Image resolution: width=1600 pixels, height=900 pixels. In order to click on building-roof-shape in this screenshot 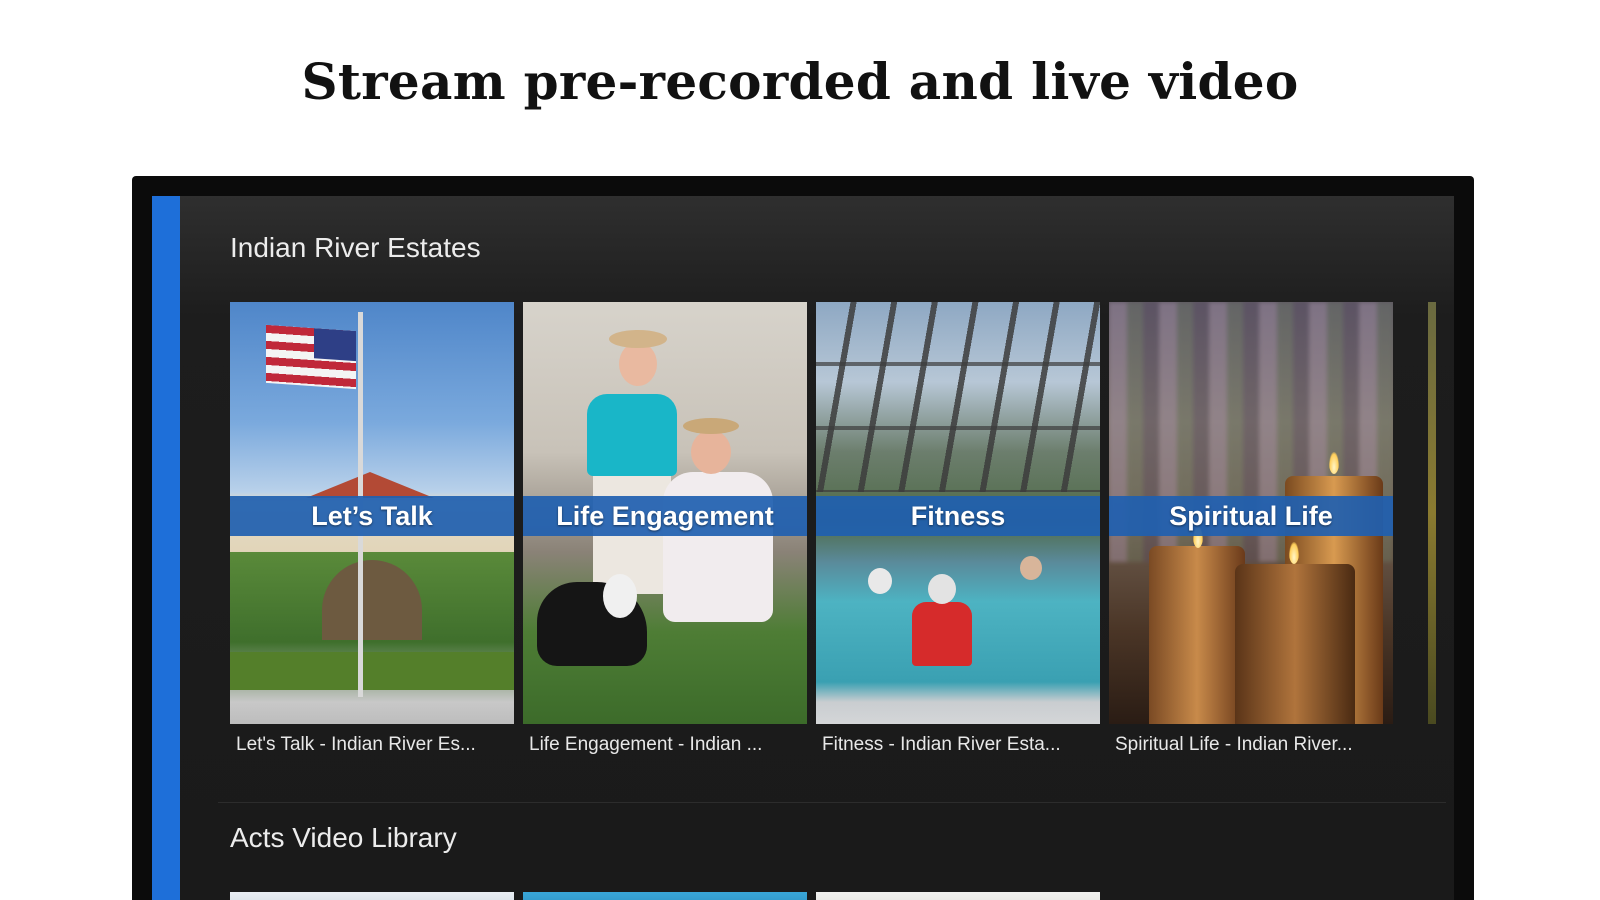, I will do `click(370, 485)`.